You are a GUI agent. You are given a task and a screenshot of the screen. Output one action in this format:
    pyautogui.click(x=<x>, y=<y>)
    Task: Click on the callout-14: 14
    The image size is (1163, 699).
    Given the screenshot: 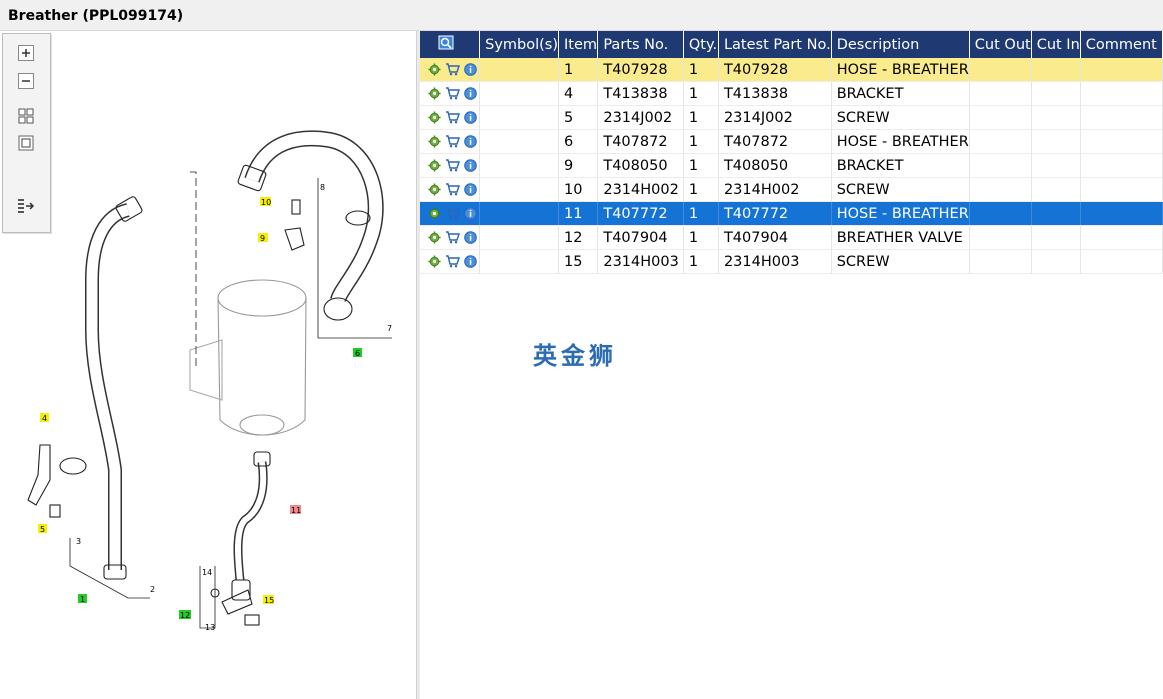 What is the action you would take?
    pyautogui.click(x=207, y=572)
    